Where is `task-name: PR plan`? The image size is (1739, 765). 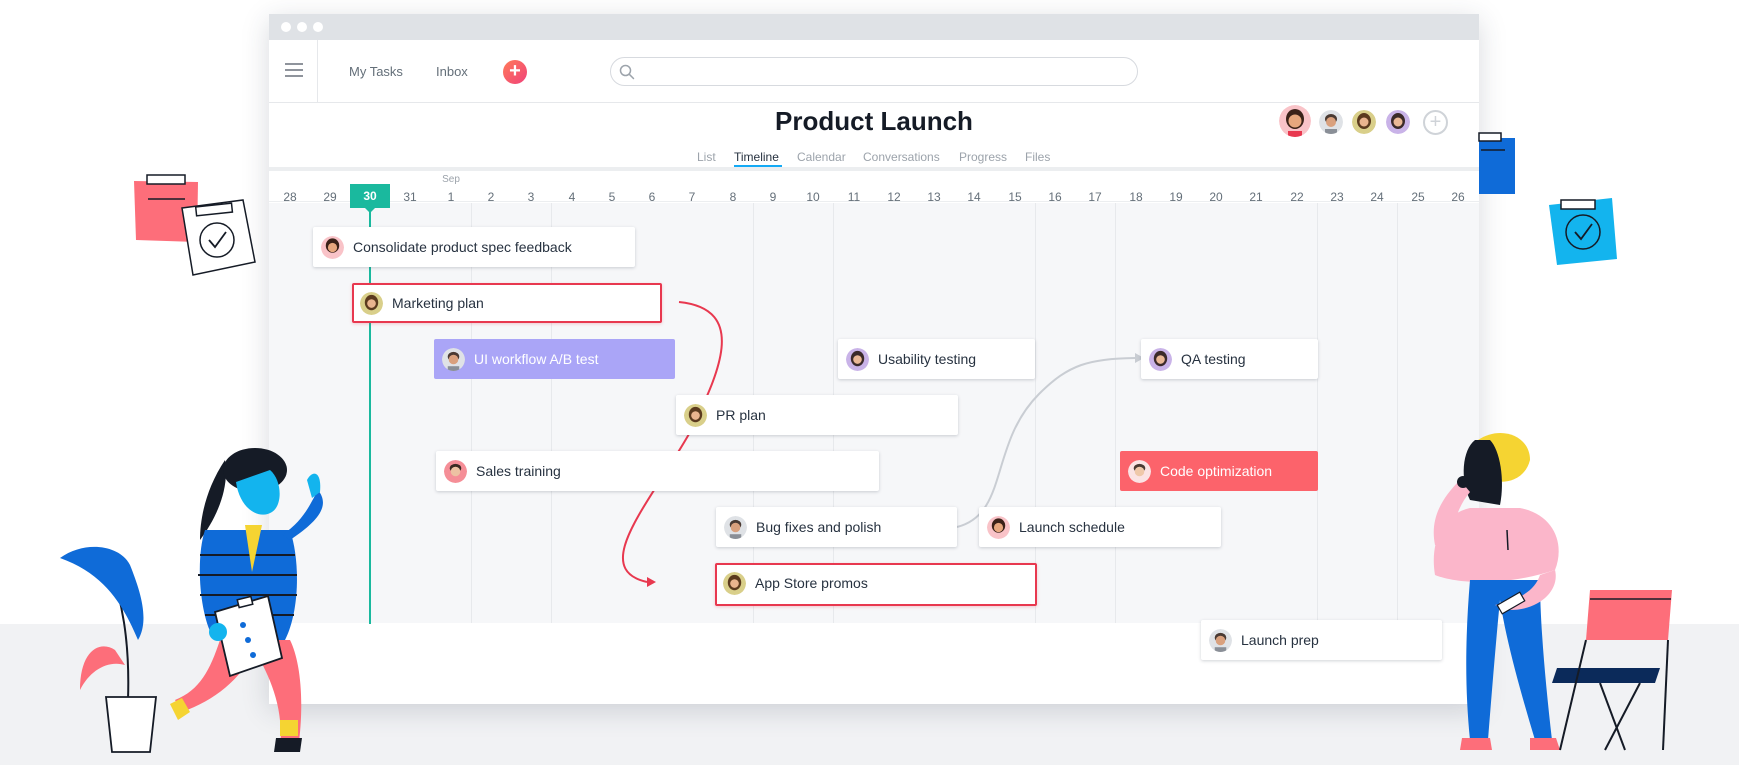 task-name: PR plan is located at coordinates (741, 415).